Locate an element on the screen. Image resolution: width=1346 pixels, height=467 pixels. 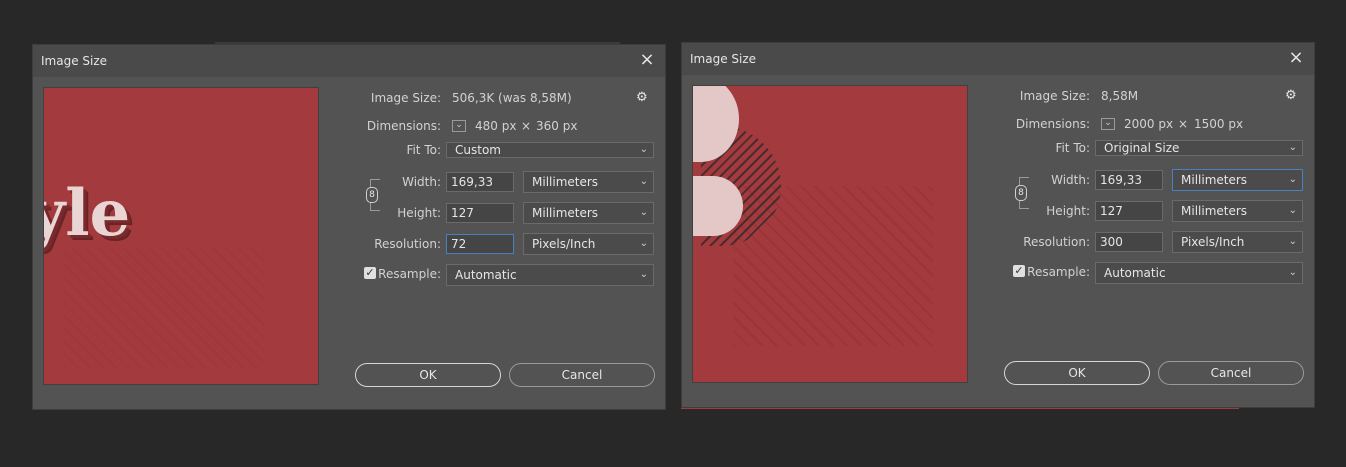
image-preview: yle is located at coordinates (181, 236).